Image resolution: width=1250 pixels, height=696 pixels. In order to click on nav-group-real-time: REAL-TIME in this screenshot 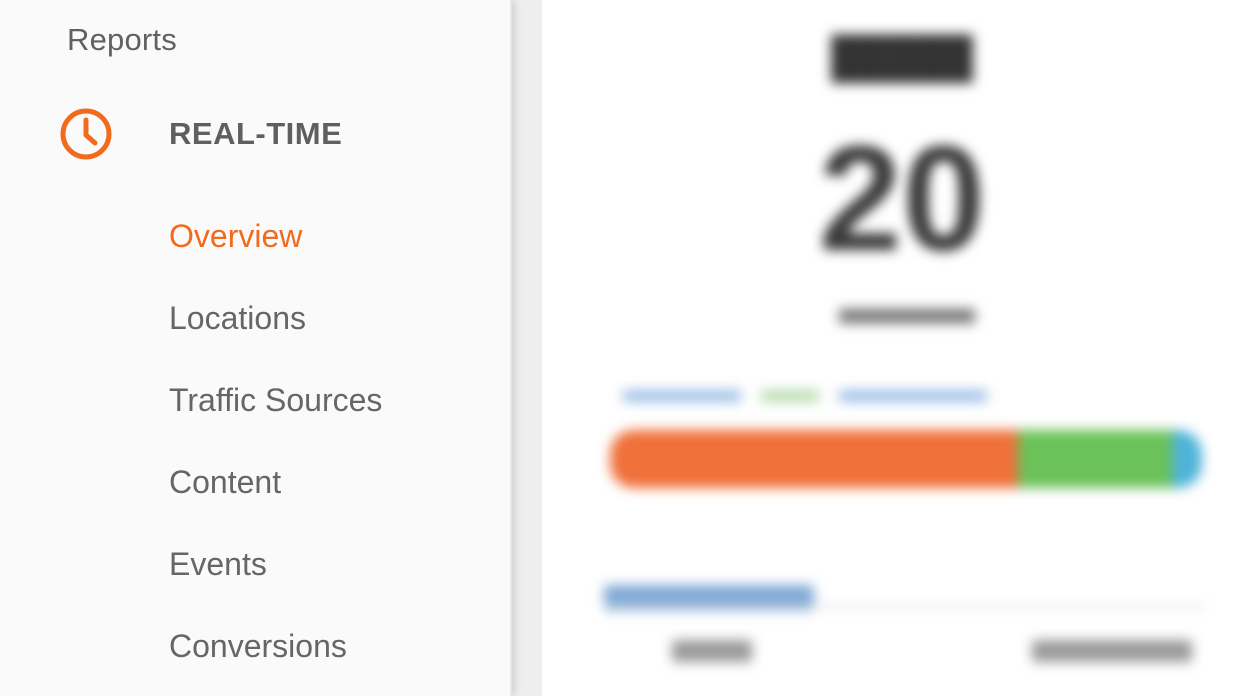, I will do `click(268, 134)`.